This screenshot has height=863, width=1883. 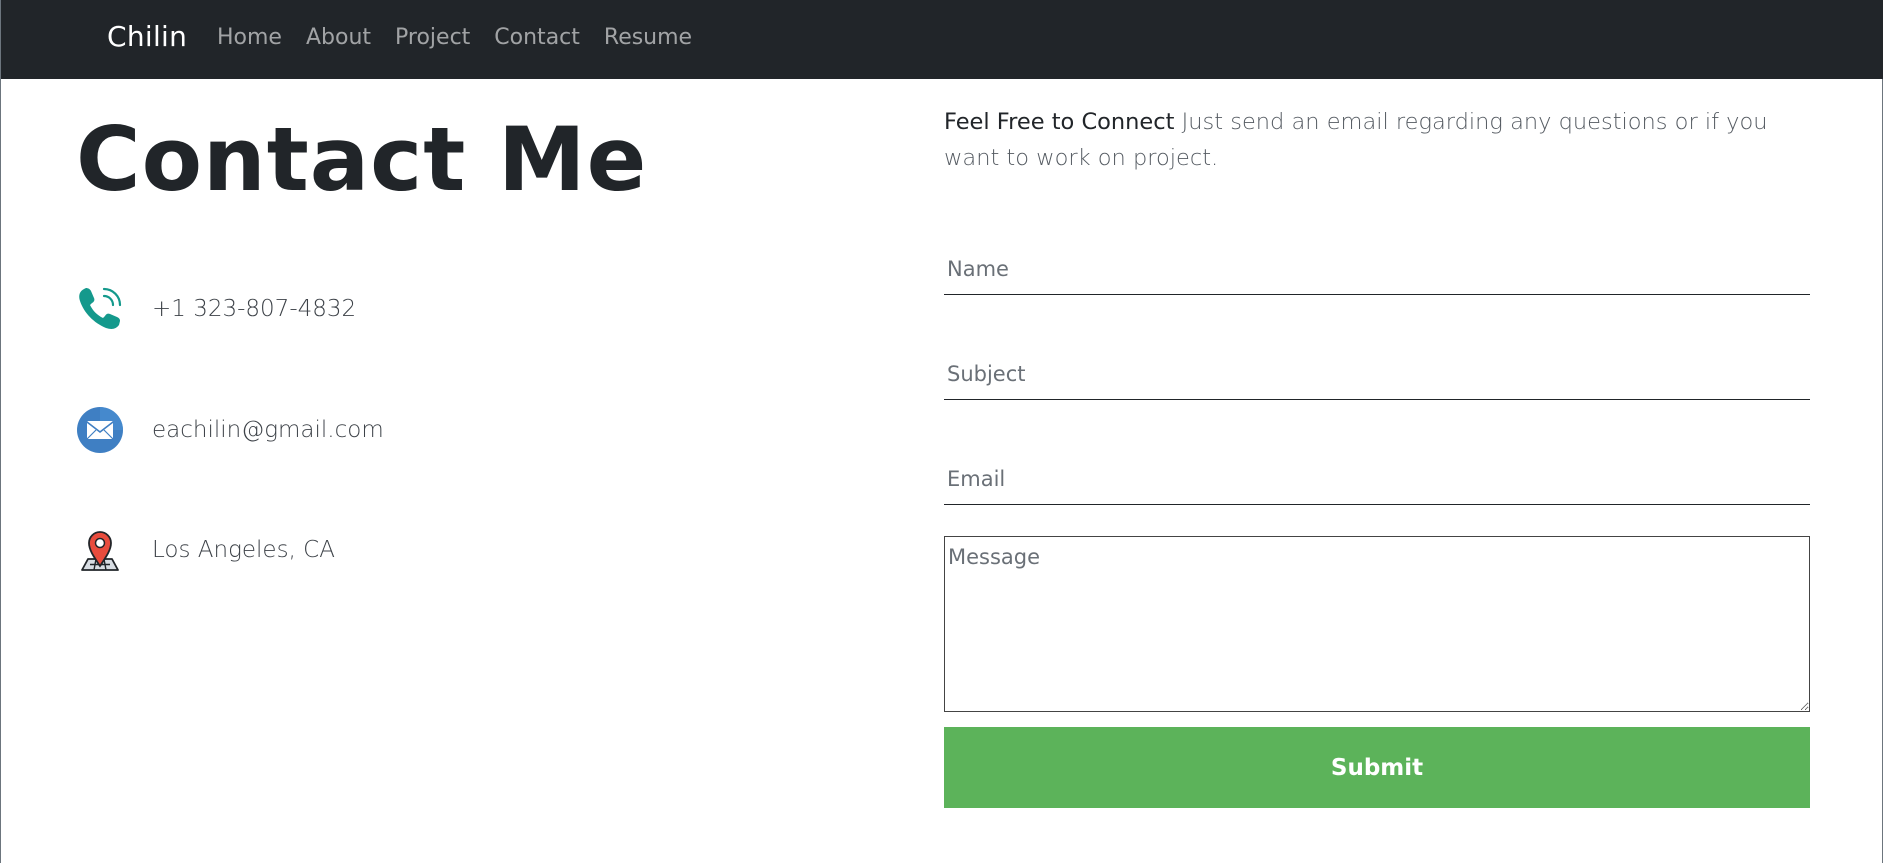 I want to click on contact-location-row: Los Angeles, CA, so click(x=205, y=550).